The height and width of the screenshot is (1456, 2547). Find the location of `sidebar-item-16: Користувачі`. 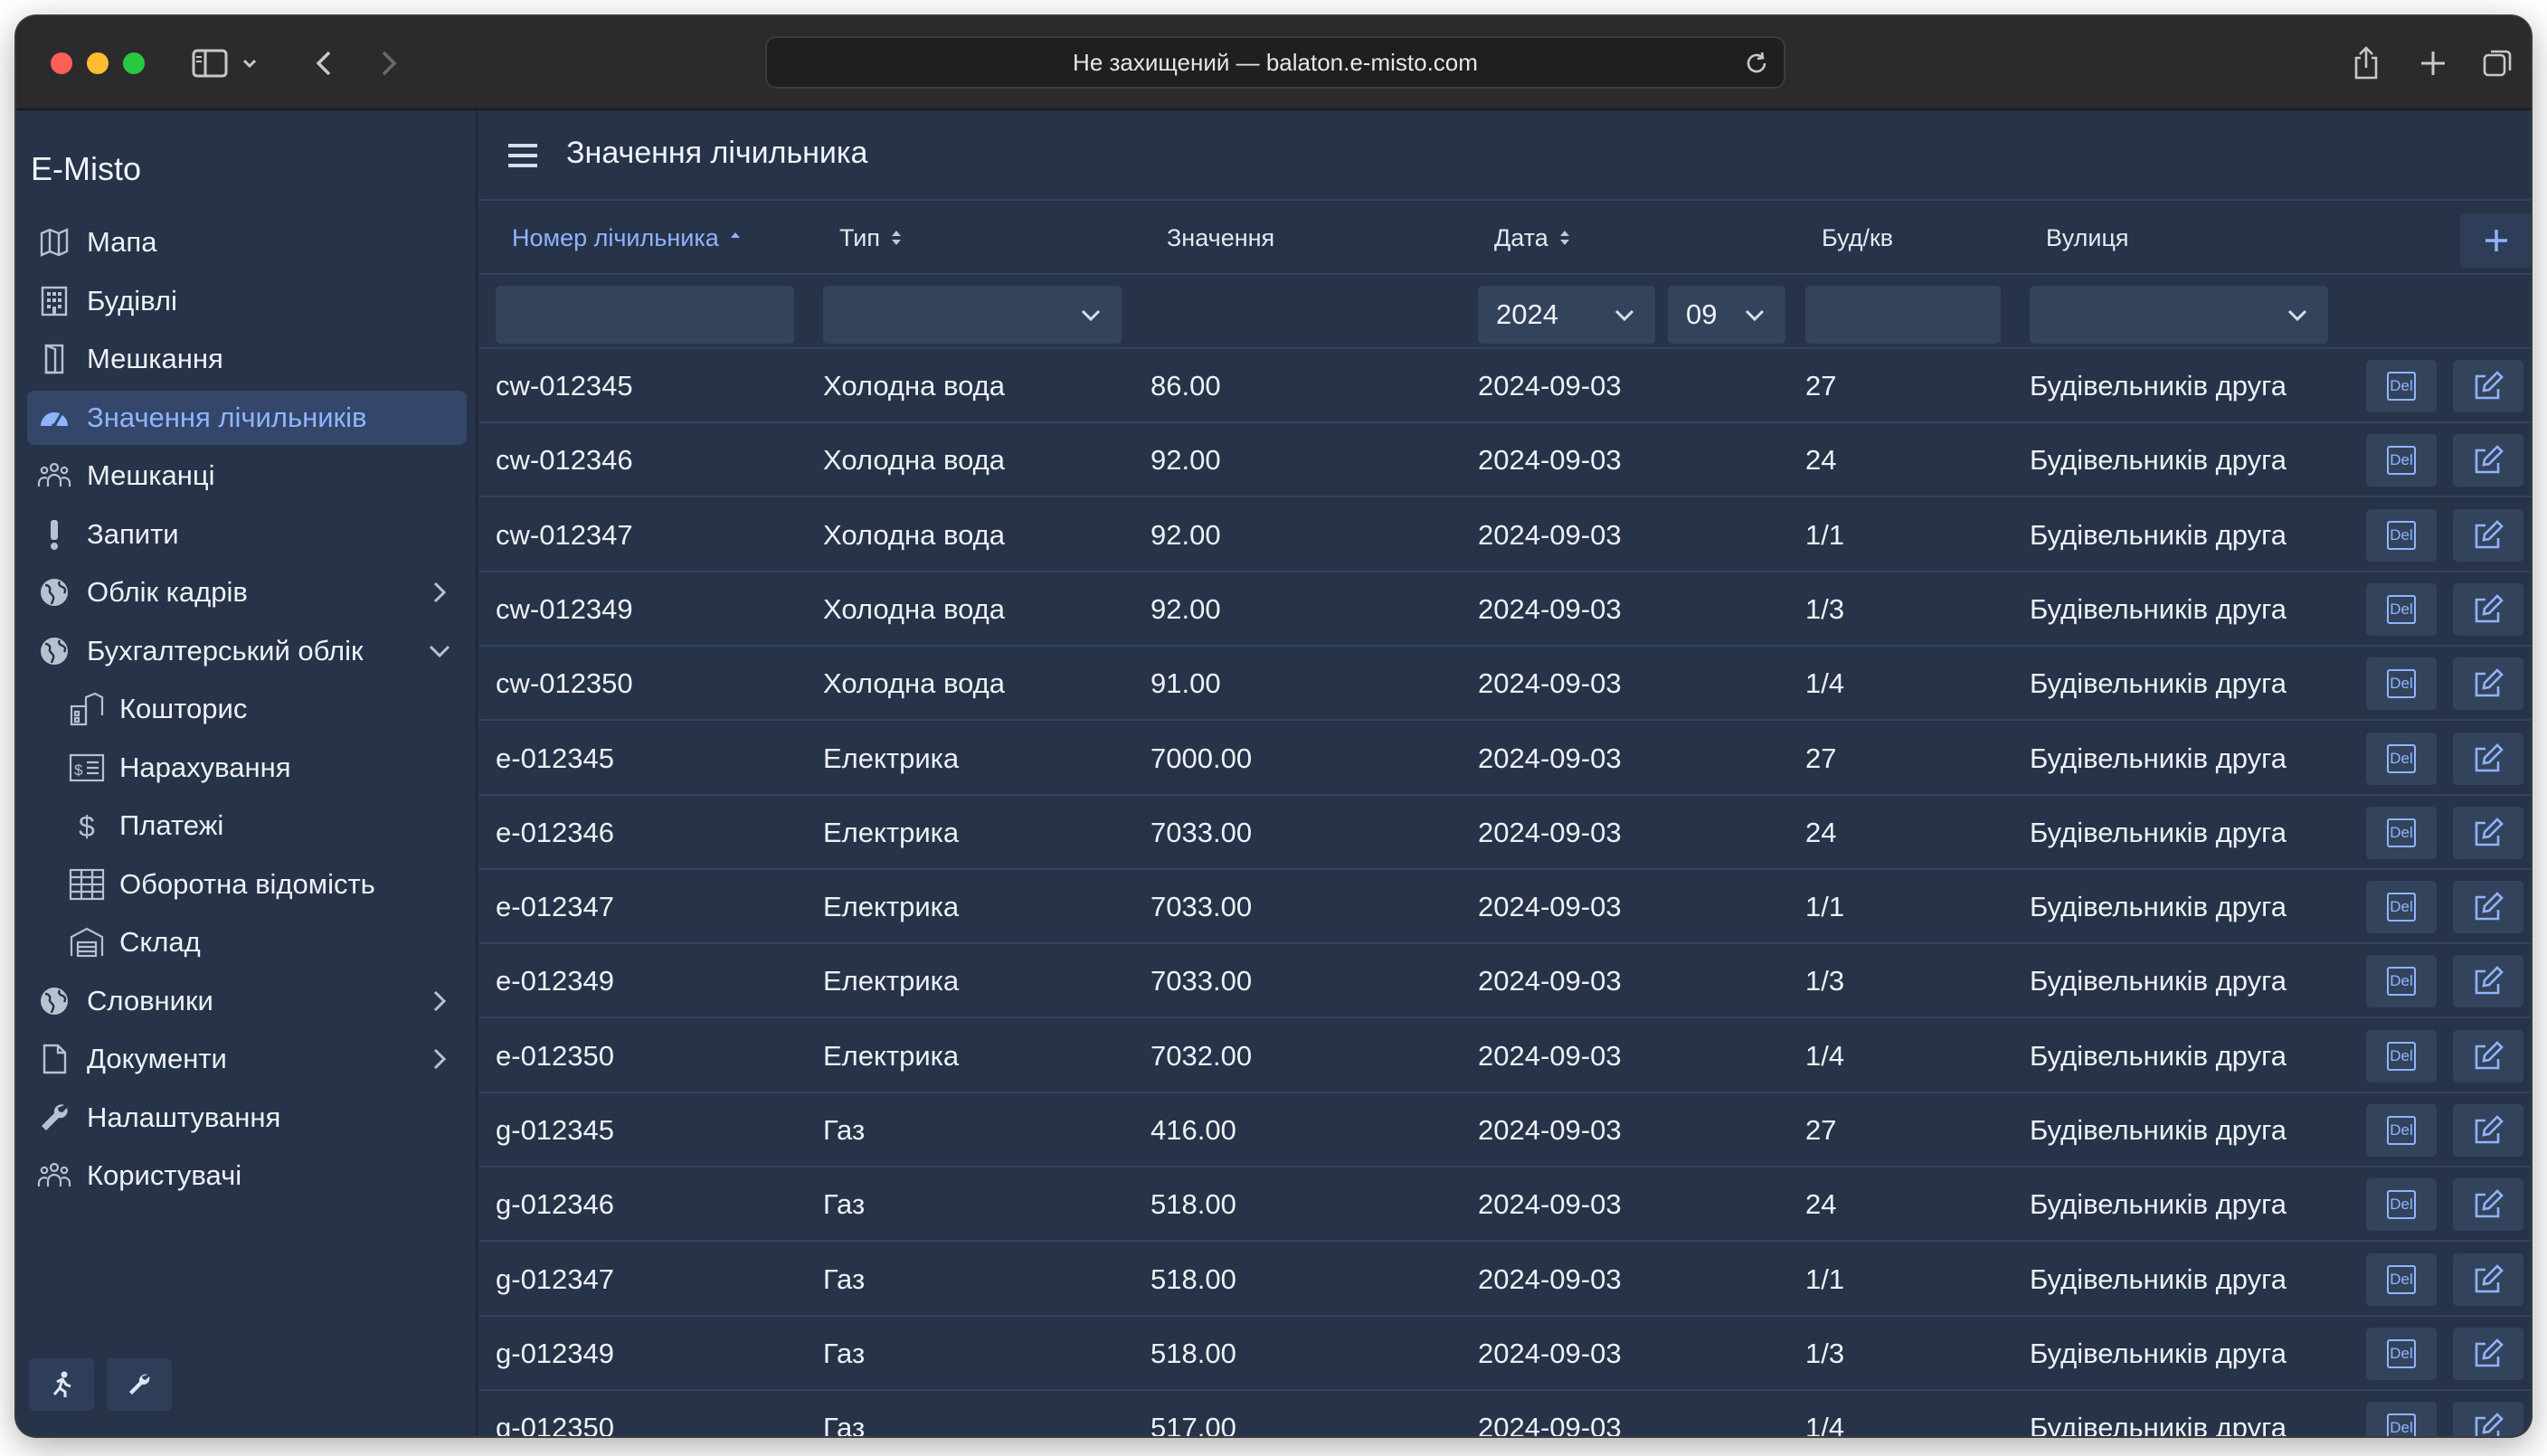

sidebar-item-16: Користувачі is located at coordinates (247, 1176).